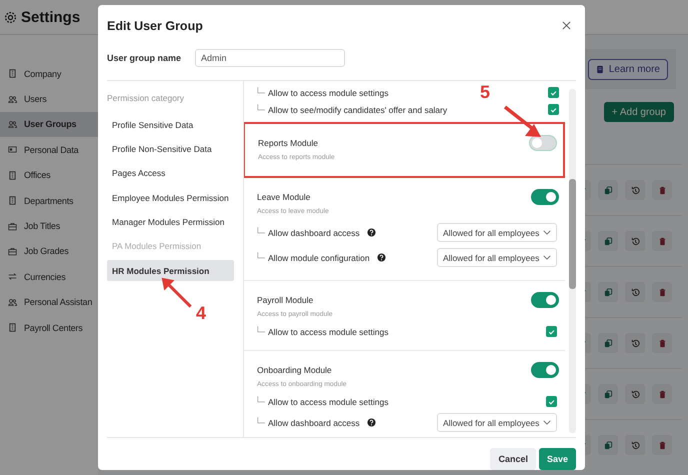 The image size is (688, 475). What do you see at coordinates (50, 17) in the screenshot?
I see `page-title: Settings` at bounding box center [50, 17].